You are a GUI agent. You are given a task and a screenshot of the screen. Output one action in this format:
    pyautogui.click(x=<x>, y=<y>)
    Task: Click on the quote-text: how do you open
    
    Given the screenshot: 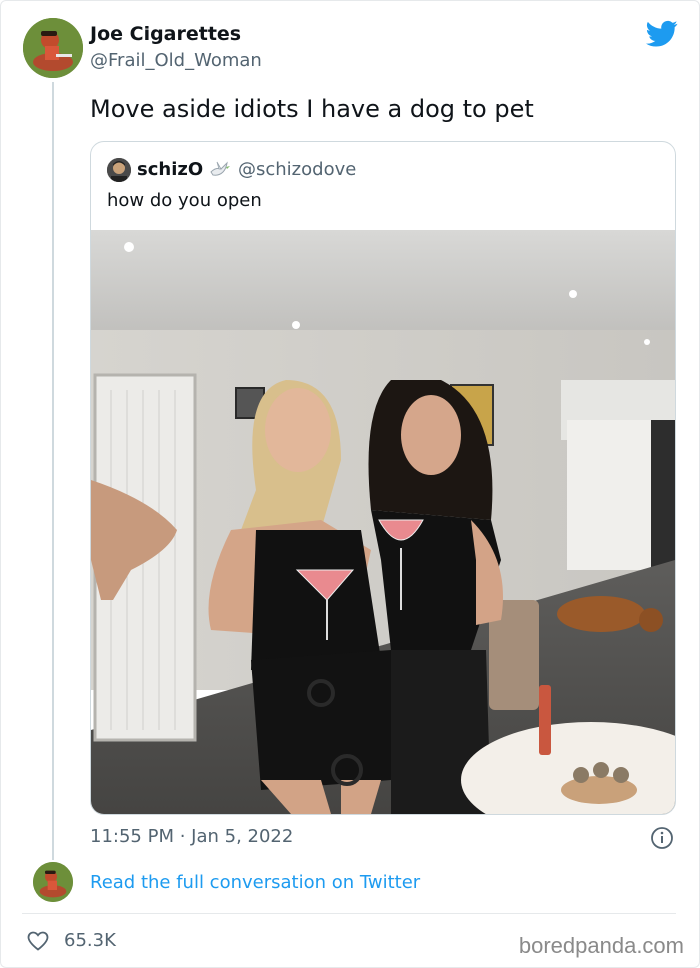 What is the action you would take?
    pyautogui.click(x=184, y=200)
    